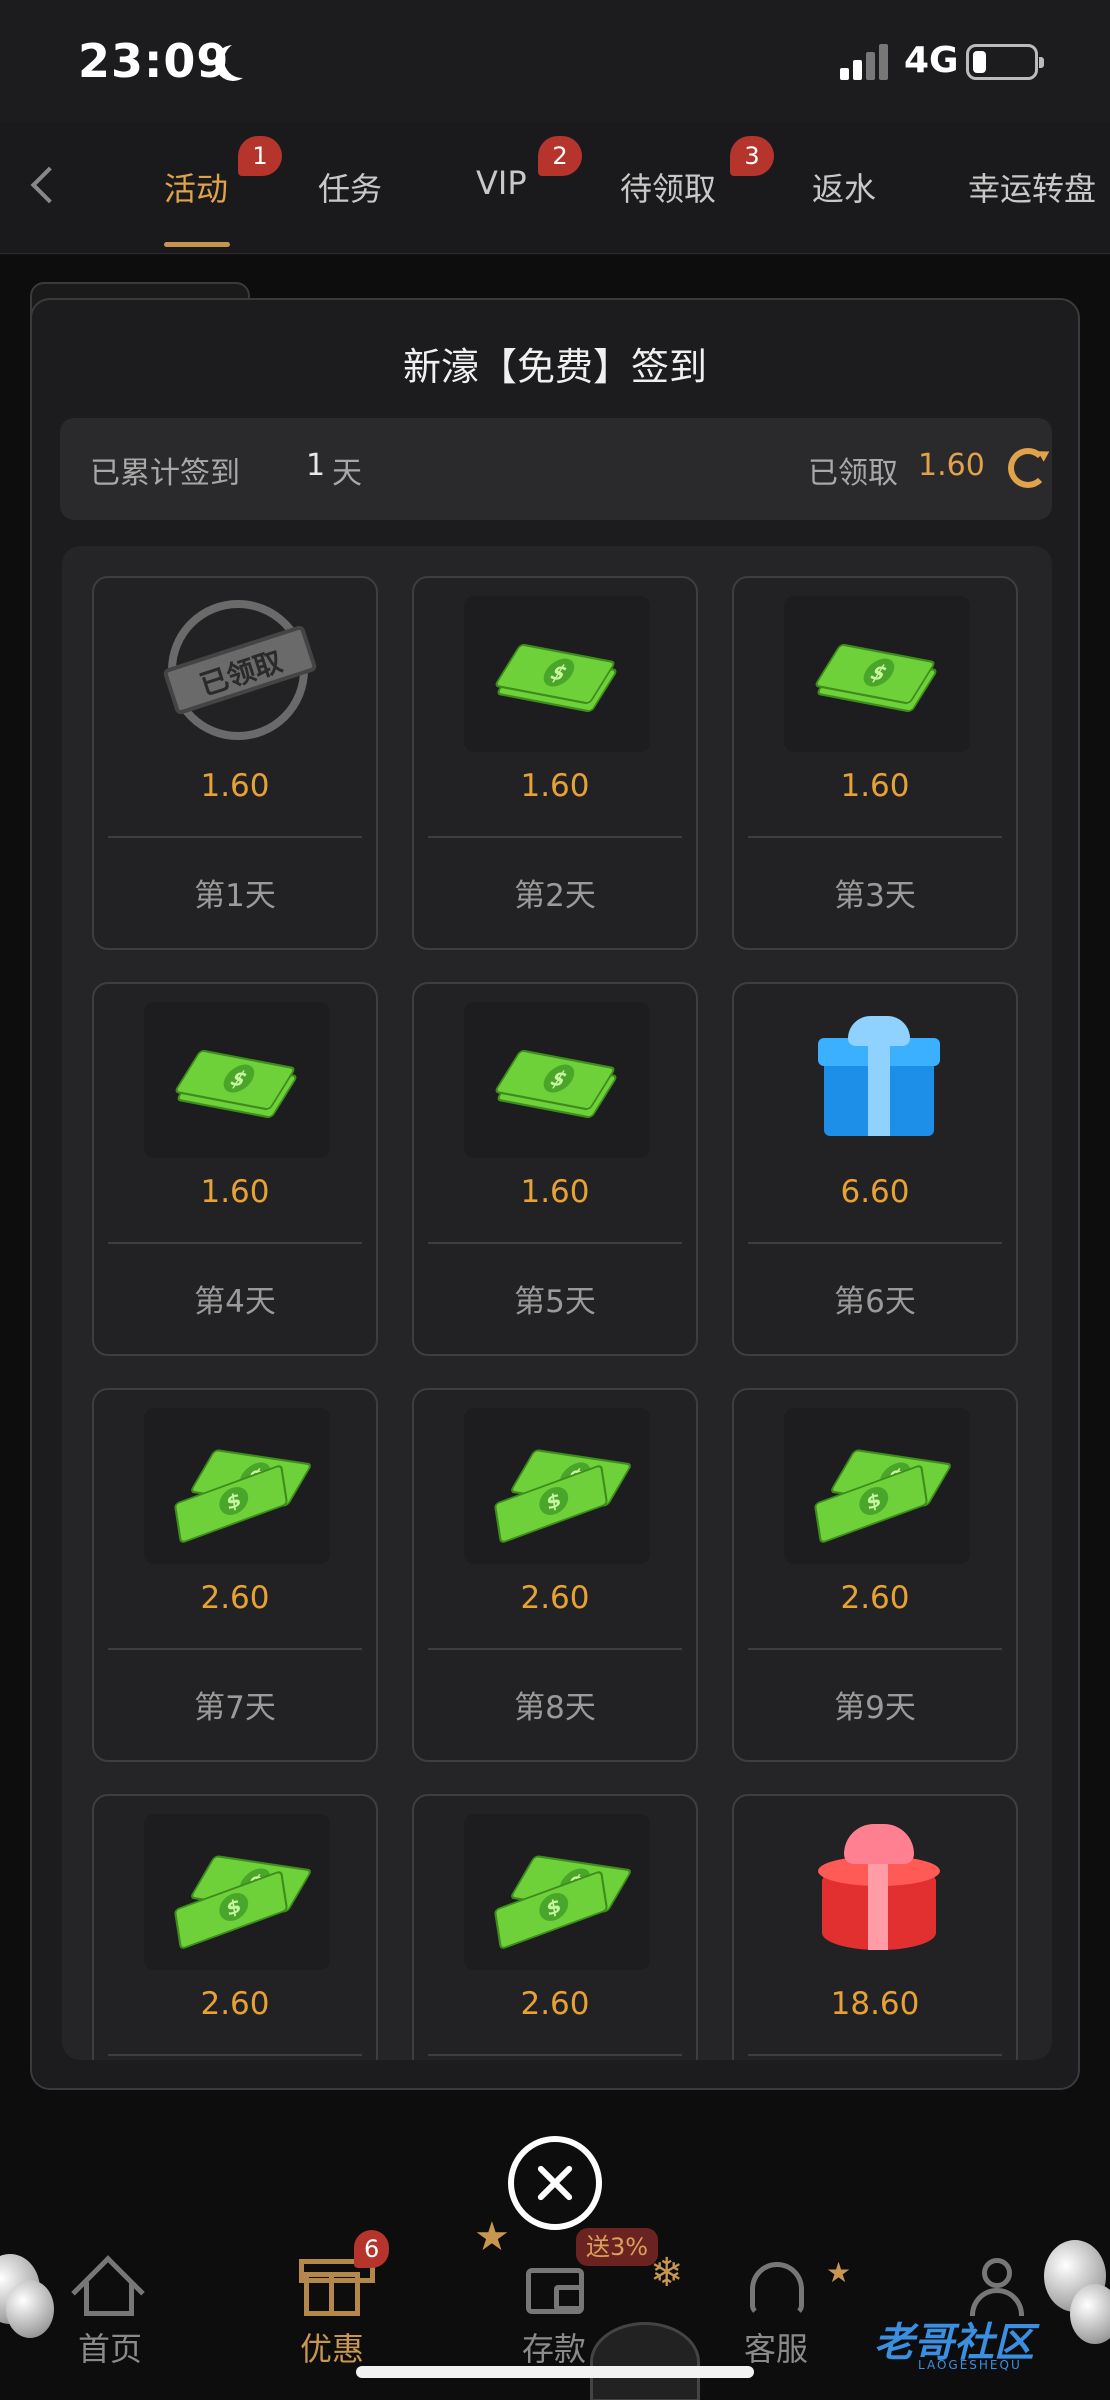 The width and height of the screenshot is (1110, 2400). What do you see at coordinates (154, 61) in the screenshot?
I see `status-time: 23:09` at bounding box center [154, 61].